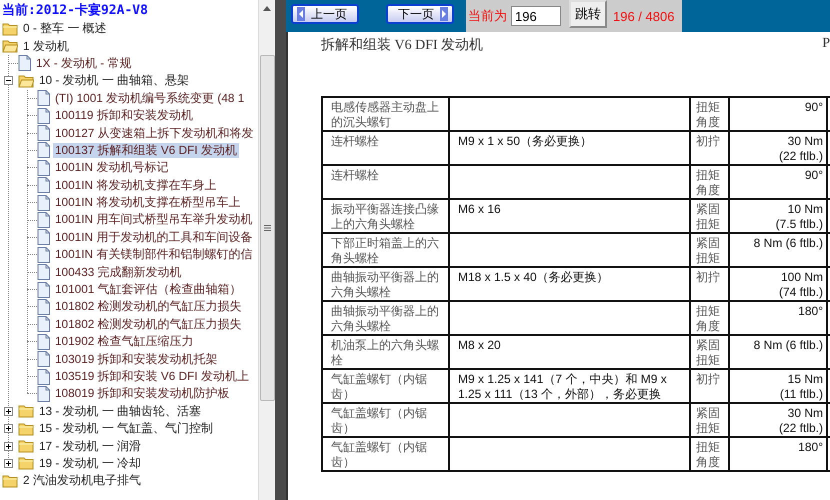 This screenshot has height=500, width=830. What do you see at coordinates (267, 8) in the screenshot?
I see `scroll-up-icon` at bounding box center [267, 8].